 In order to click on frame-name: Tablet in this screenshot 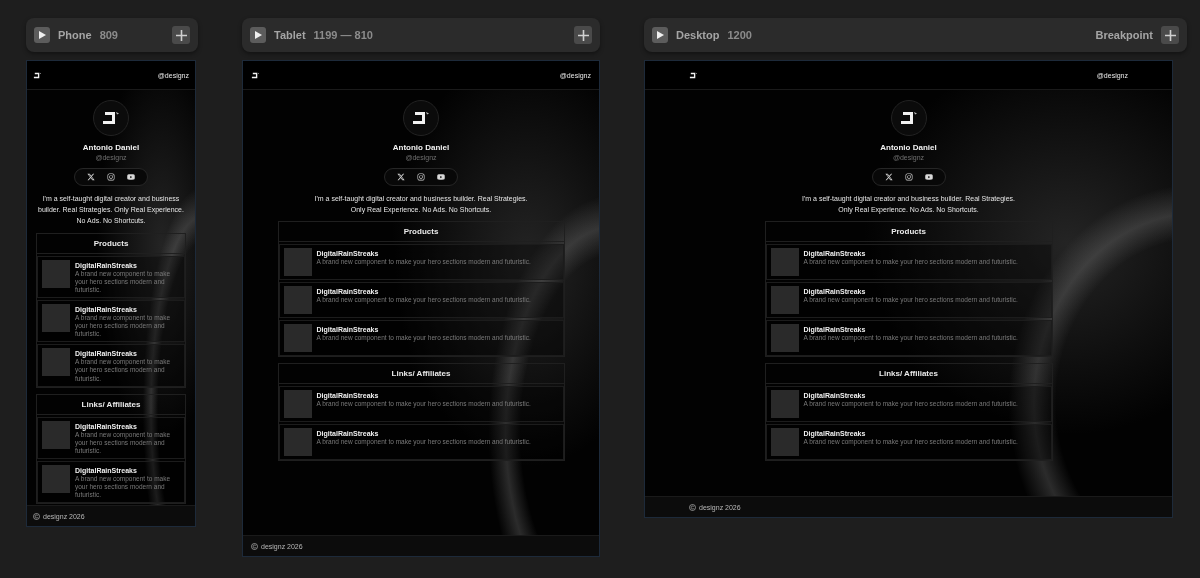, I will do `click(290, 35)`.